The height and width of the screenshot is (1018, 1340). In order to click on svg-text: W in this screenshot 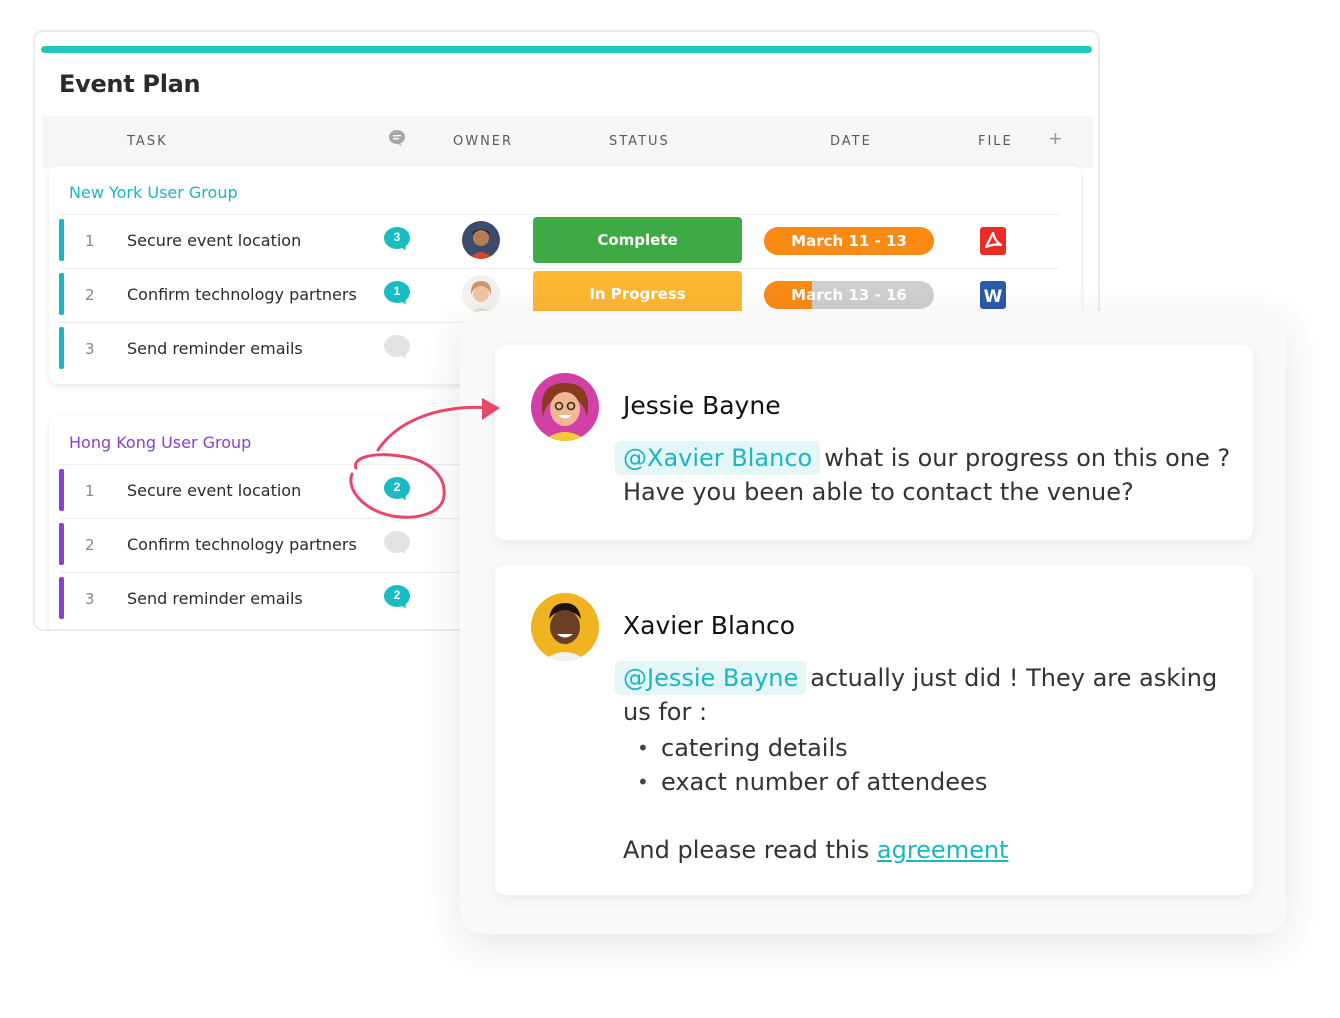, I will do `click(993, 297)`.